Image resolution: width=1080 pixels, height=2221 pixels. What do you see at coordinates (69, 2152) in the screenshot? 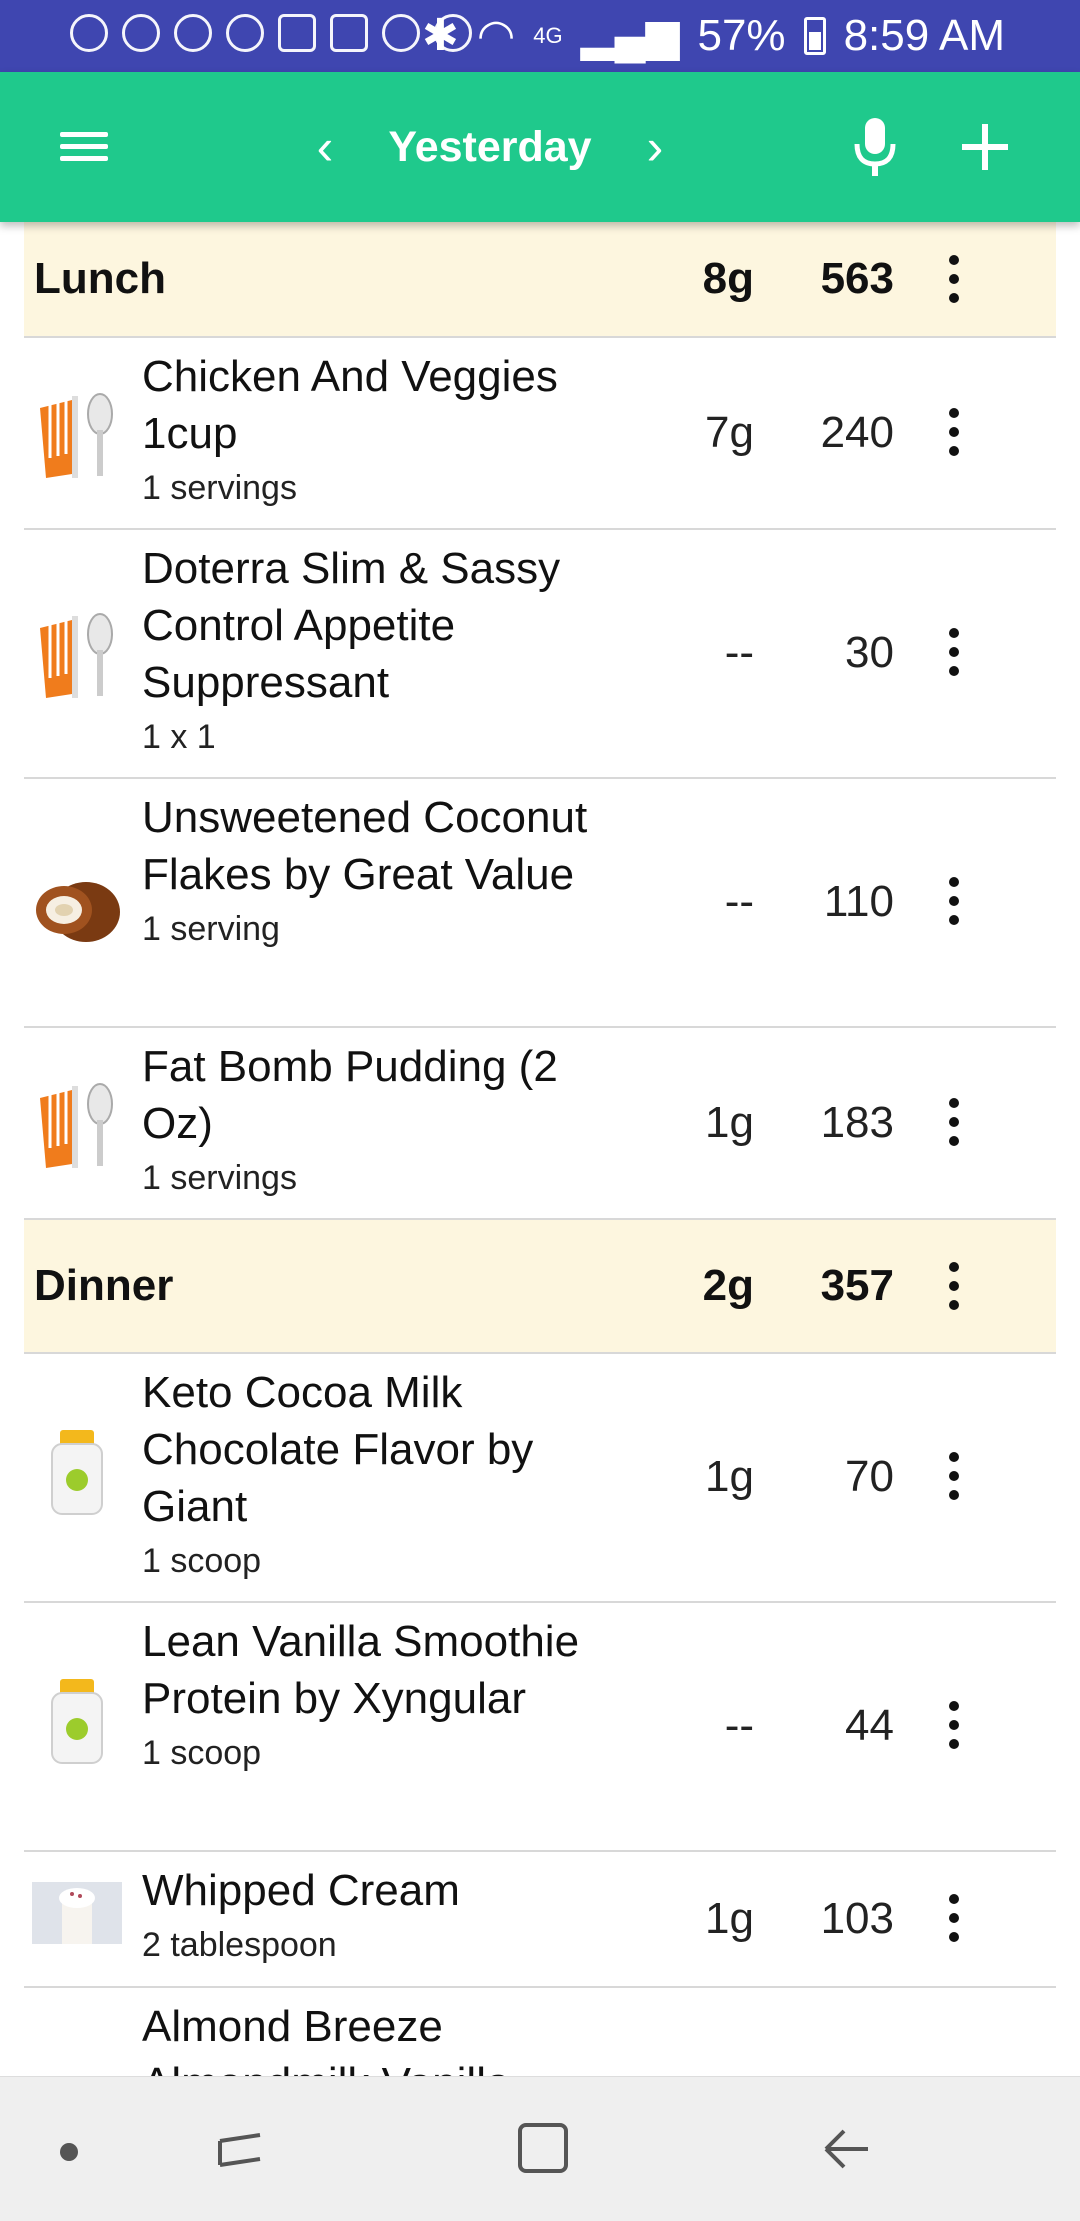
I see `assistant-dot-icon` at bounding box center [69, 2152].